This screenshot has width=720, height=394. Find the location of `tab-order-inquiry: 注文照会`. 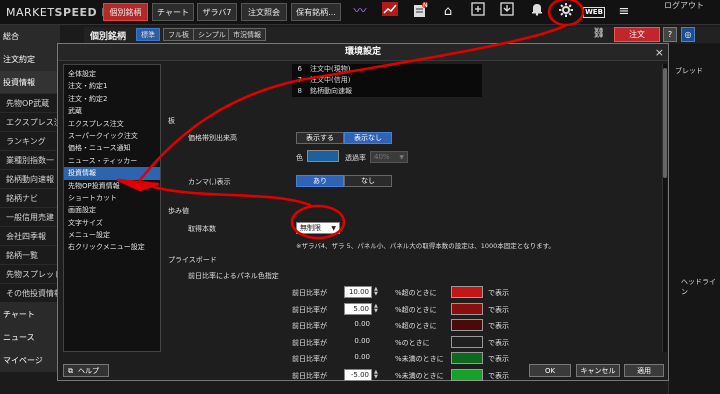

tab-order-inquiry: 注文照会 is located at coordinates (264, 12).